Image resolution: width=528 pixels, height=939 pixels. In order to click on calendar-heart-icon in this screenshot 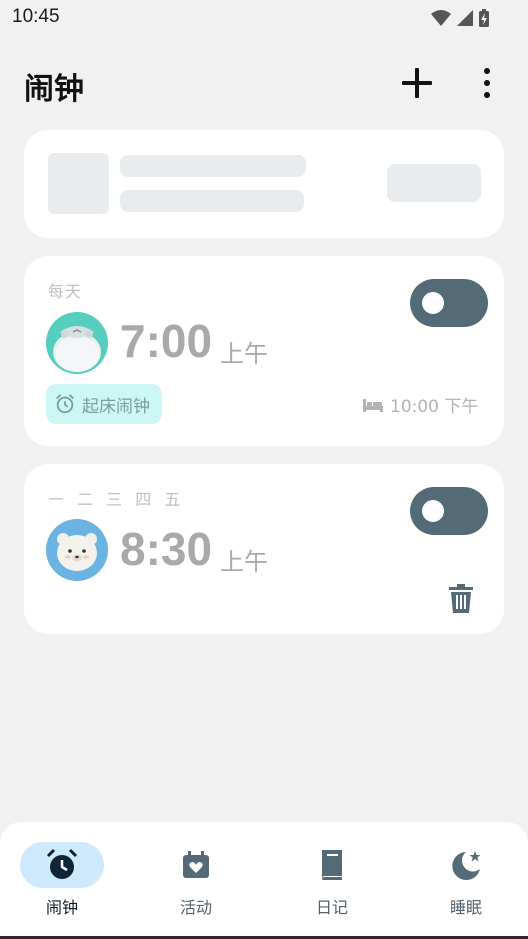, I will do `click(196, 864)`.